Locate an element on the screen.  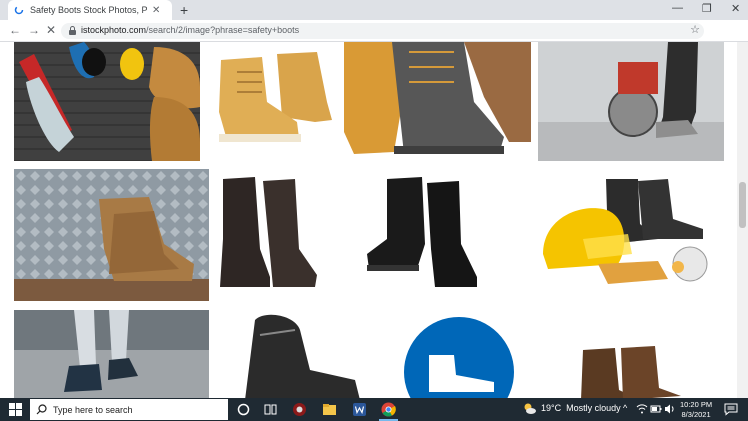
minimize-button: — is located at coordinates (677, 8).